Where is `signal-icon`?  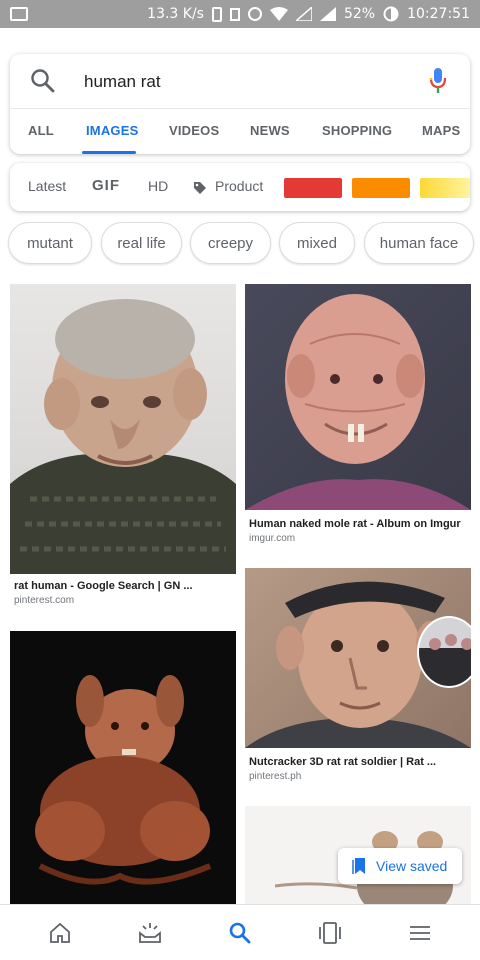 signal-icon is located at coordinates (303, 14).